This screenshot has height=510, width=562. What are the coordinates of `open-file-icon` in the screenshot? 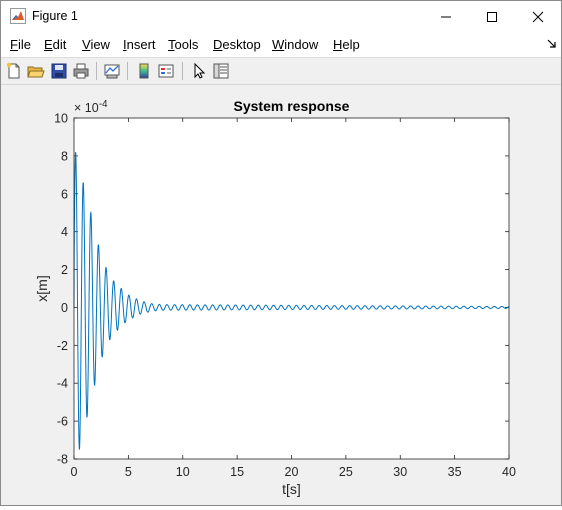 It's located at (36, 72).